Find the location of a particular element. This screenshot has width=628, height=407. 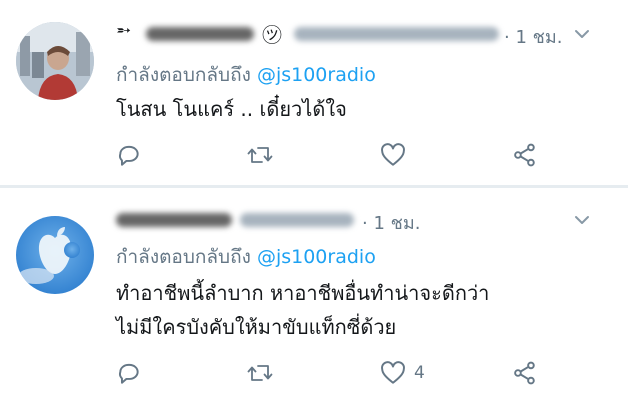

like-button: 4 is located at coordinates (402, 373).